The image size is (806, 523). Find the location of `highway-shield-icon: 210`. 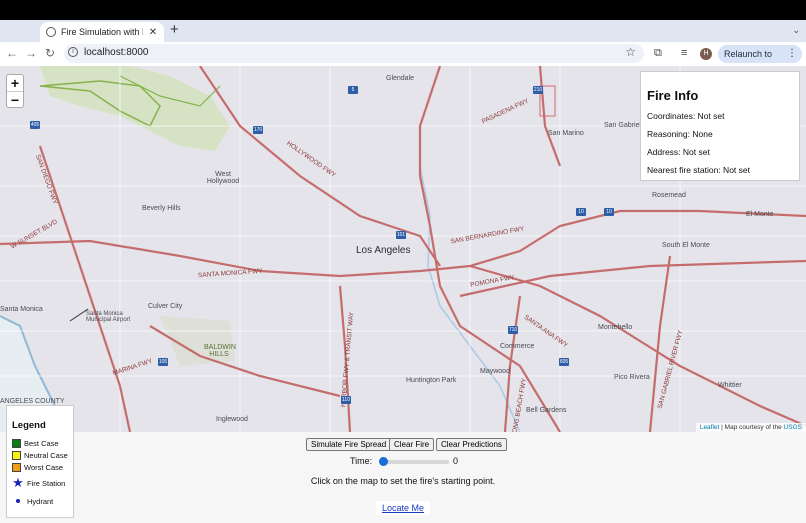

highway-shield-icon: 210 is located at coordinates (538, 90).